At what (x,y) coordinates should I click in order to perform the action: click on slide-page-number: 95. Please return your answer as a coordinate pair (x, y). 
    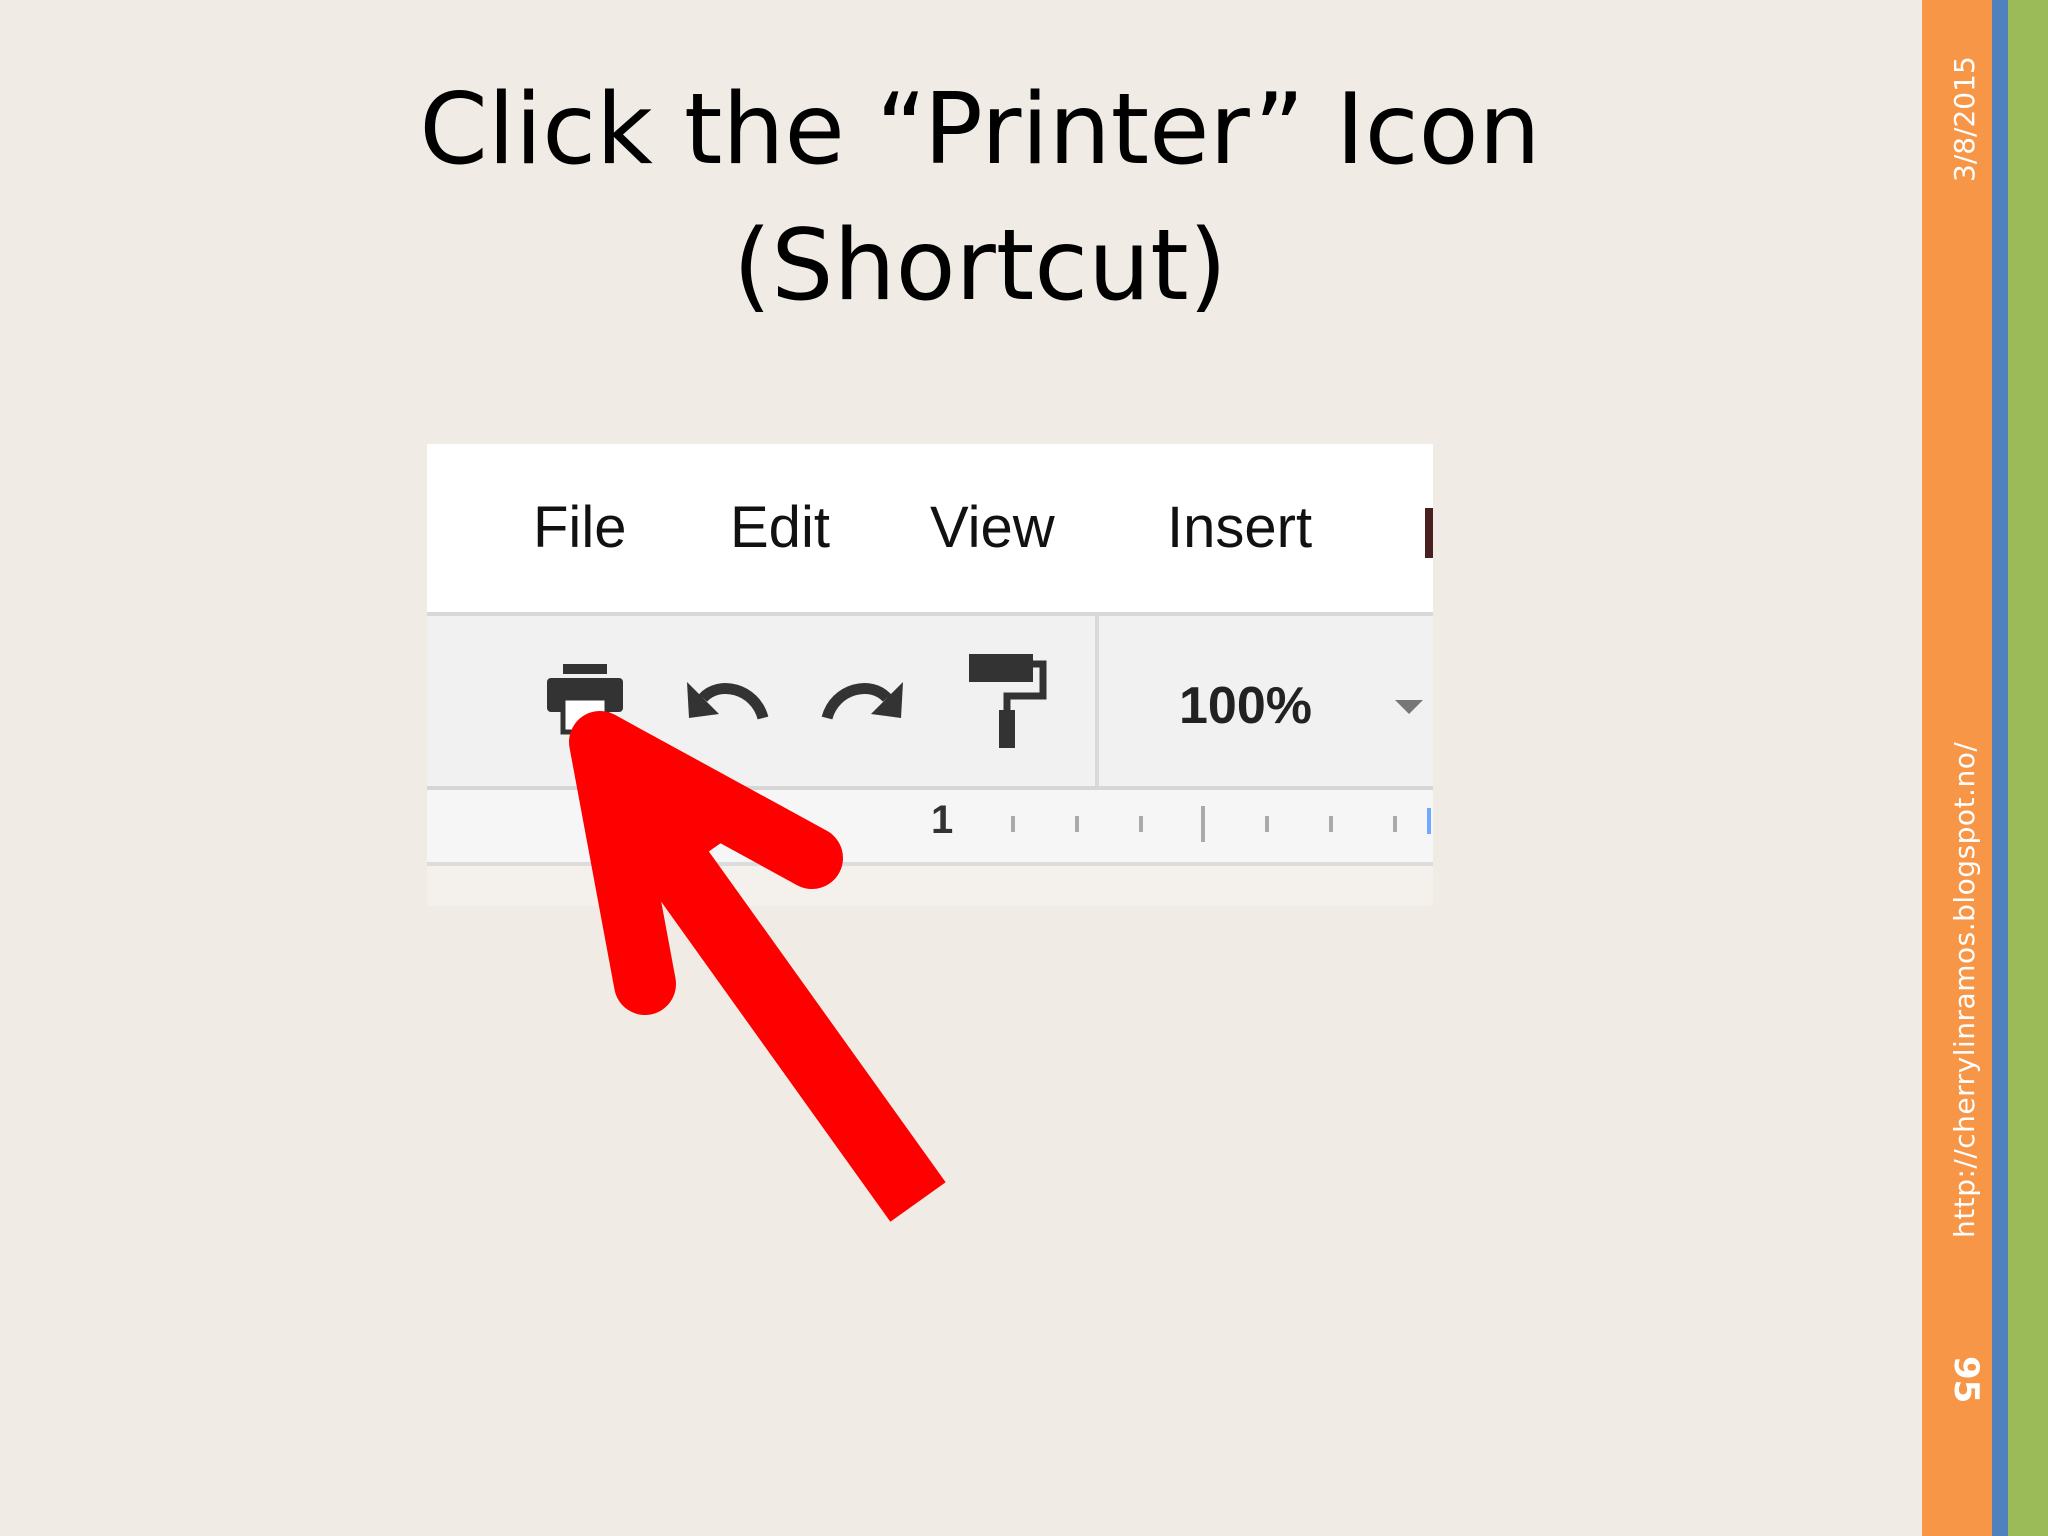
    Looking at the image, I should click on (1966, 1380).